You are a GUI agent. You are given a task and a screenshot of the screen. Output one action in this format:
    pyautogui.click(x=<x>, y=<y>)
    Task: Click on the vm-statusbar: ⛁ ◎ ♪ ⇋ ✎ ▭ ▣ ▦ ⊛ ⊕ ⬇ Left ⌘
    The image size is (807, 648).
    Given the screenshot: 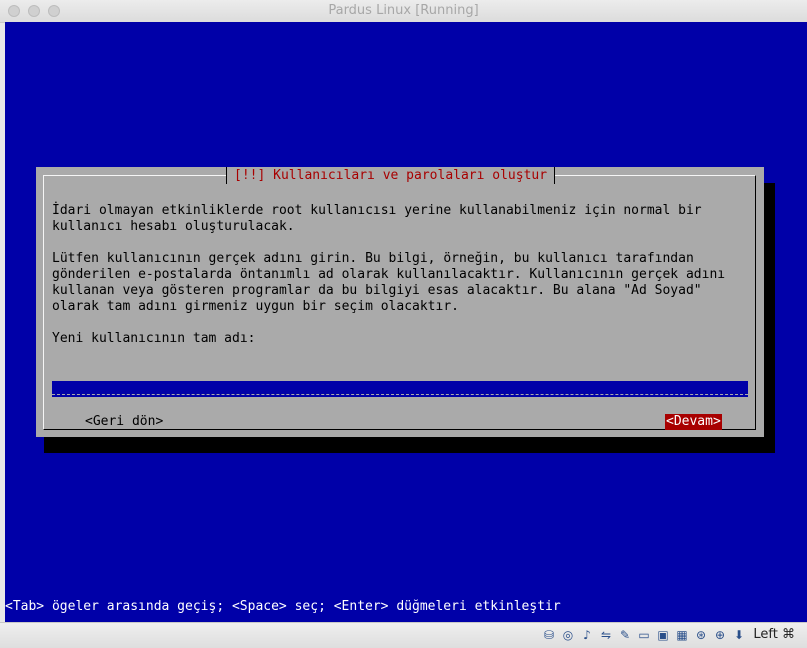 What is the action you would take?
    pyautogui.click(x=403, y=635)
    